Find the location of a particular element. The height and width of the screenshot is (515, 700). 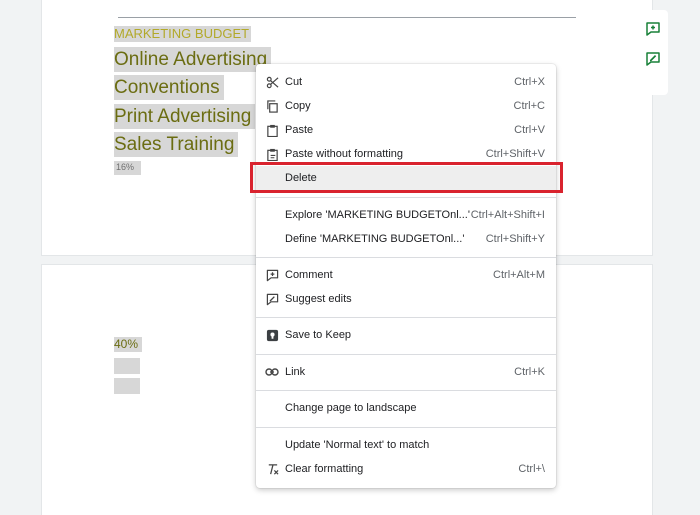

menu-item-shortcut: Ctrl+X is located at coordinates (529, 82).